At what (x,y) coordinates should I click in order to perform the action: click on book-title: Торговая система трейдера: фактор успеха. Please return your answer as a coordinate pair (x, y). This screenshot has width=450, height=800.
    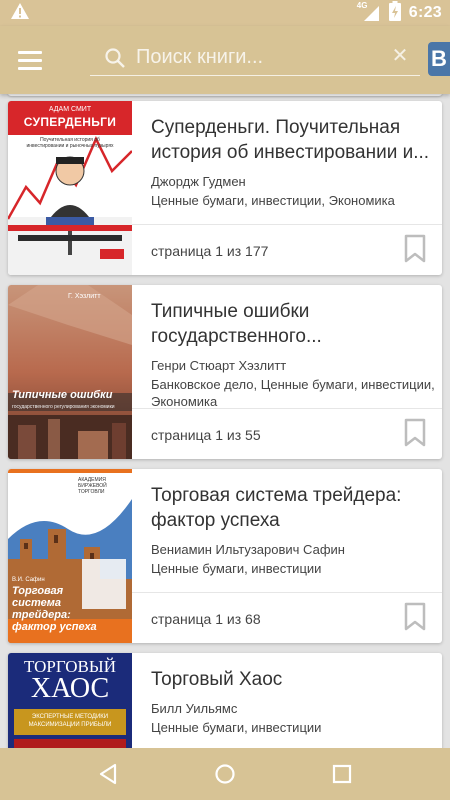
    Looking at the image, I should click on (276, 508).